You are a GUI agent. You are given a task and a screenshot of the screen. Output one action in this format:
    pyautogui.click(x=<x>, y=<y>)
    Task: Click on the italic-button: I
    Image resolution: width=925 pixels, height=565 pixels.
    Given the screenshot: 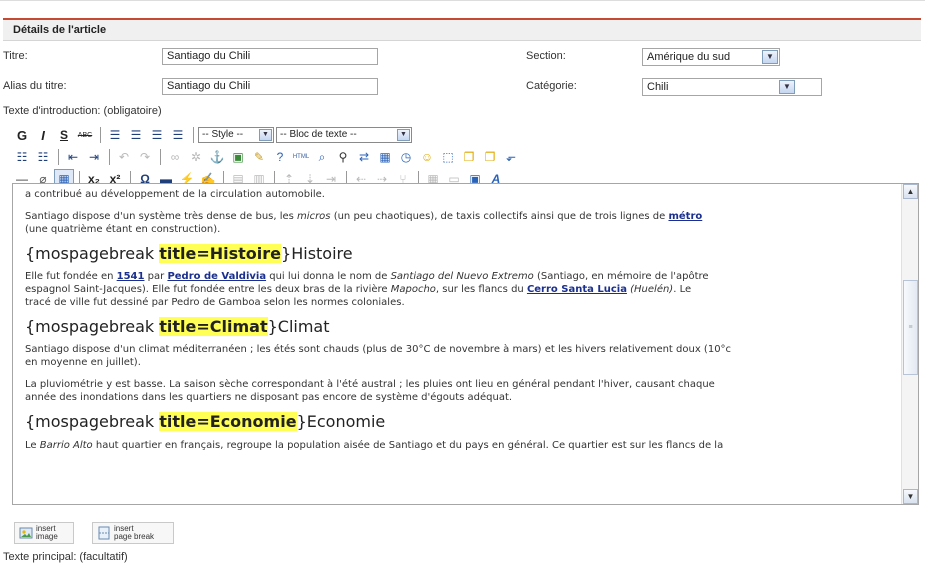 What is the action you would take?
    pyautogui.click(x=43, y=135)
    